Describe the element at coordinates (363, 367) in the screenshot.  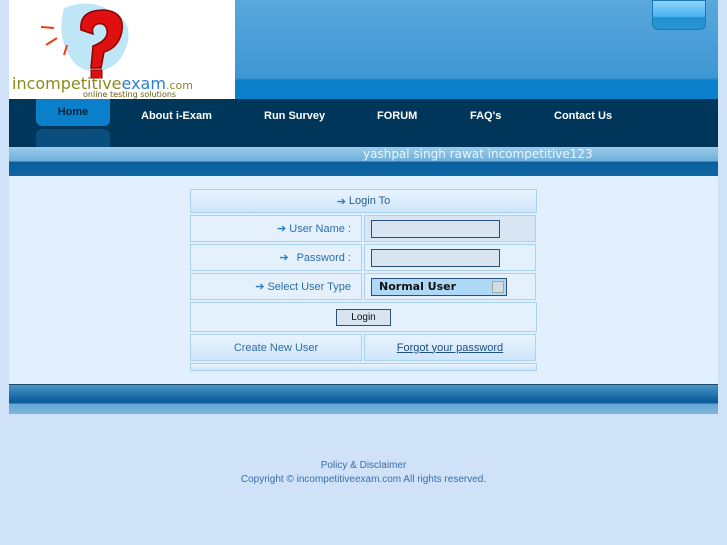
I see `form-footer` at that location.